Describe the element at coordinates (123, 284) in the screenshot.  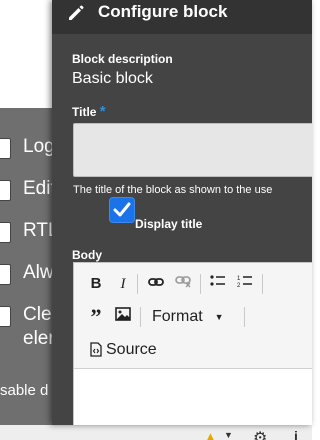
I see `italic-icon: I` at that location.